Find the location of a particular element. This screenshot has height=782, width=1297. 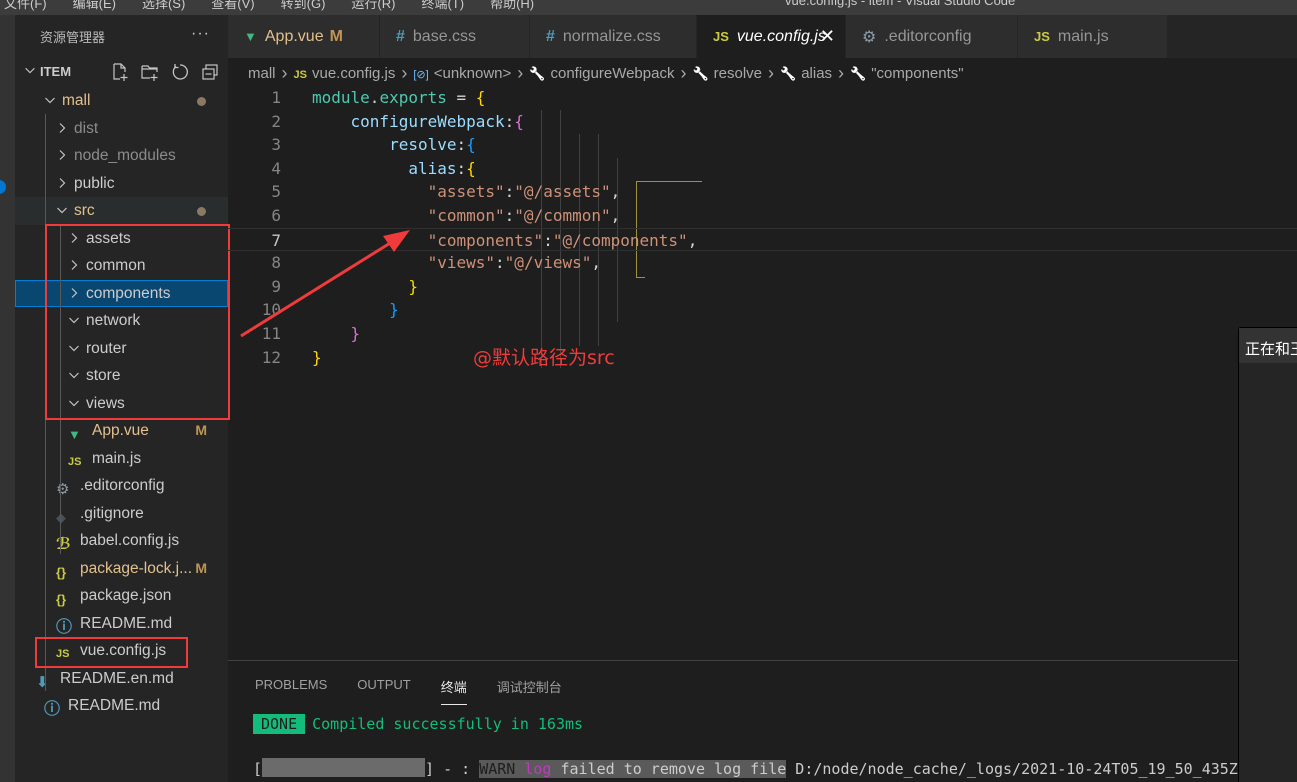

js-file-icon: JS is located at coordinates (721, 36).